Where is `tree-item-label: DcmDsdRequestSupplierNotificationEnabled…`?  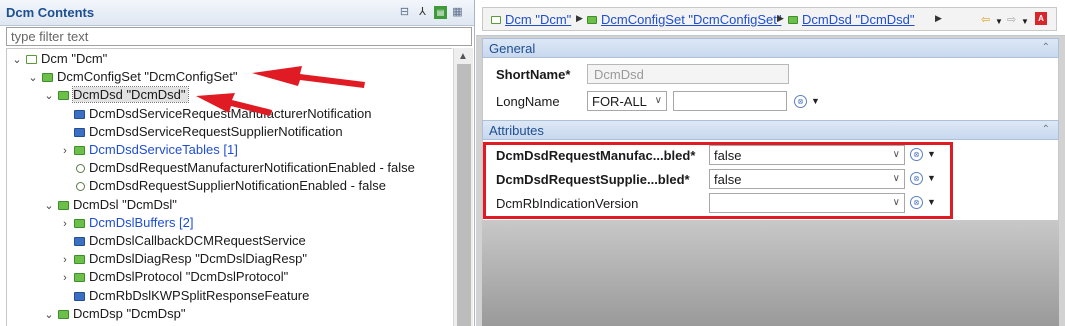 tree-item-label: DcmDsdRequestSupplierNotificationEnabled… is located at coordinates (237, 186).